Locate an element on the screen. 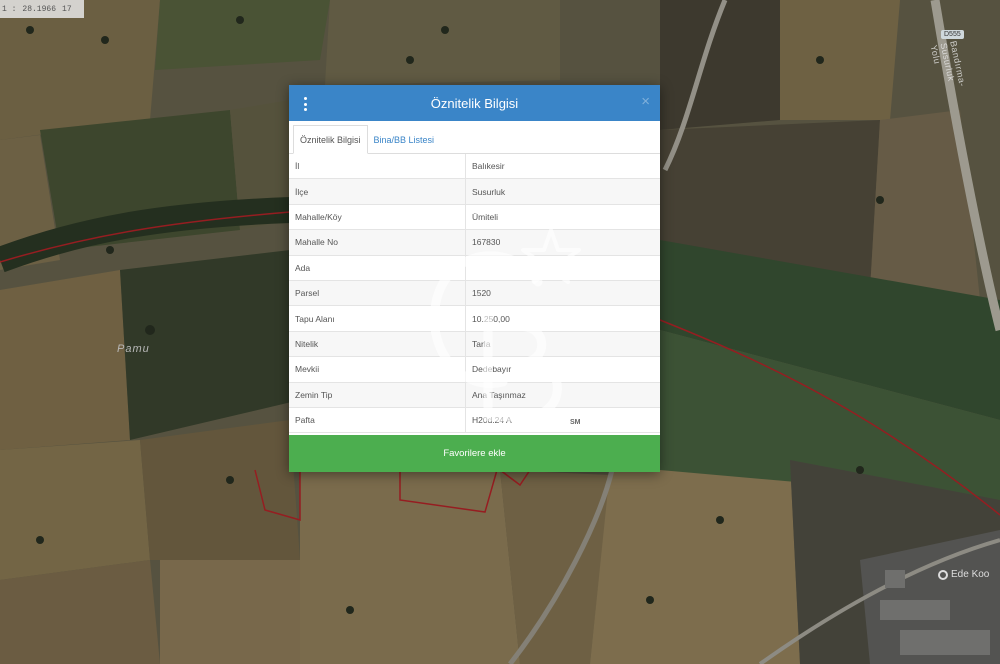 The height and width of the screenshot is (664, 1000). coord-value: 28.1966 is located at coordinates (39, 9).